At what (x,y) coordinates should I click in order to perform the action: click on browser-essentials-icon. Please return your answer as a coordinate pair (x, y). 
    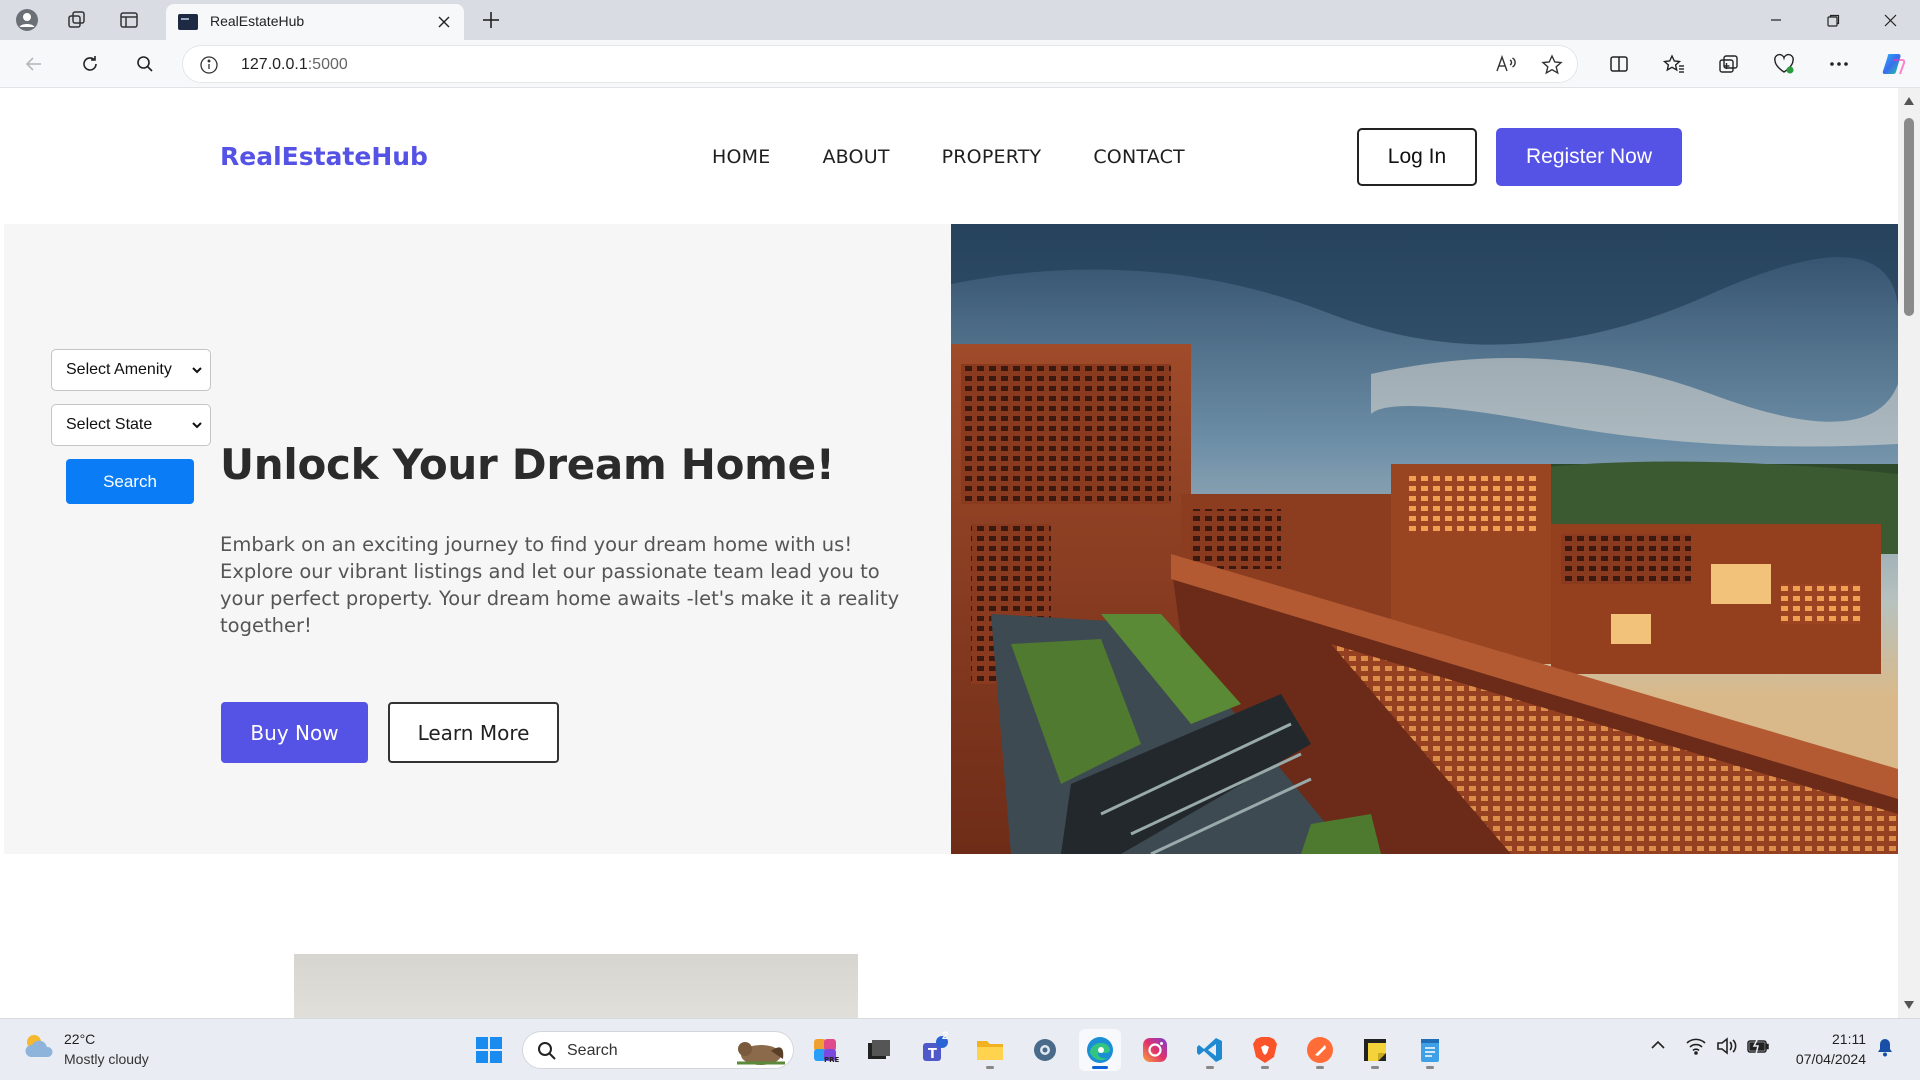
    Looking at the image, I should click on (1784, 64).